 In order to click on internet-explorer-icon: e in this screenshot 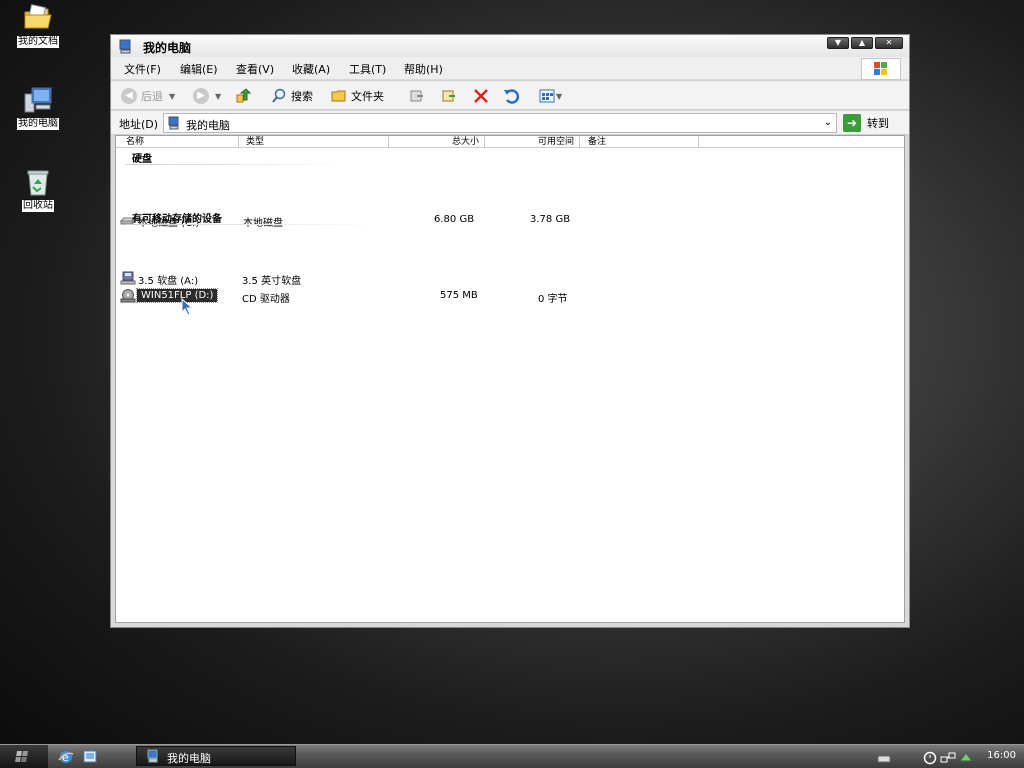, I will do `click(66, 757)`.